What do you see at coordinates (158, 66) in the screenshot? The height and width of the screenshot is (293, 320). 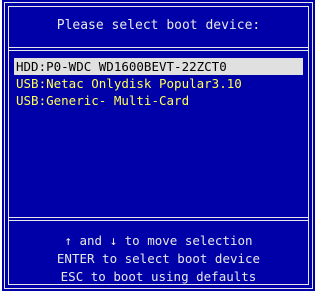 I see `boot-device-item-hdd: HDD:P0-WDC WD1600BEVT-22ZCT0` at bounding box center [158, 66].